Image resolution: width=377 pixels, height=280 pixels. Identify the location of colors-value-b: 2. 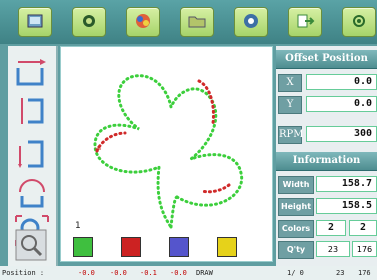
(363, 228).